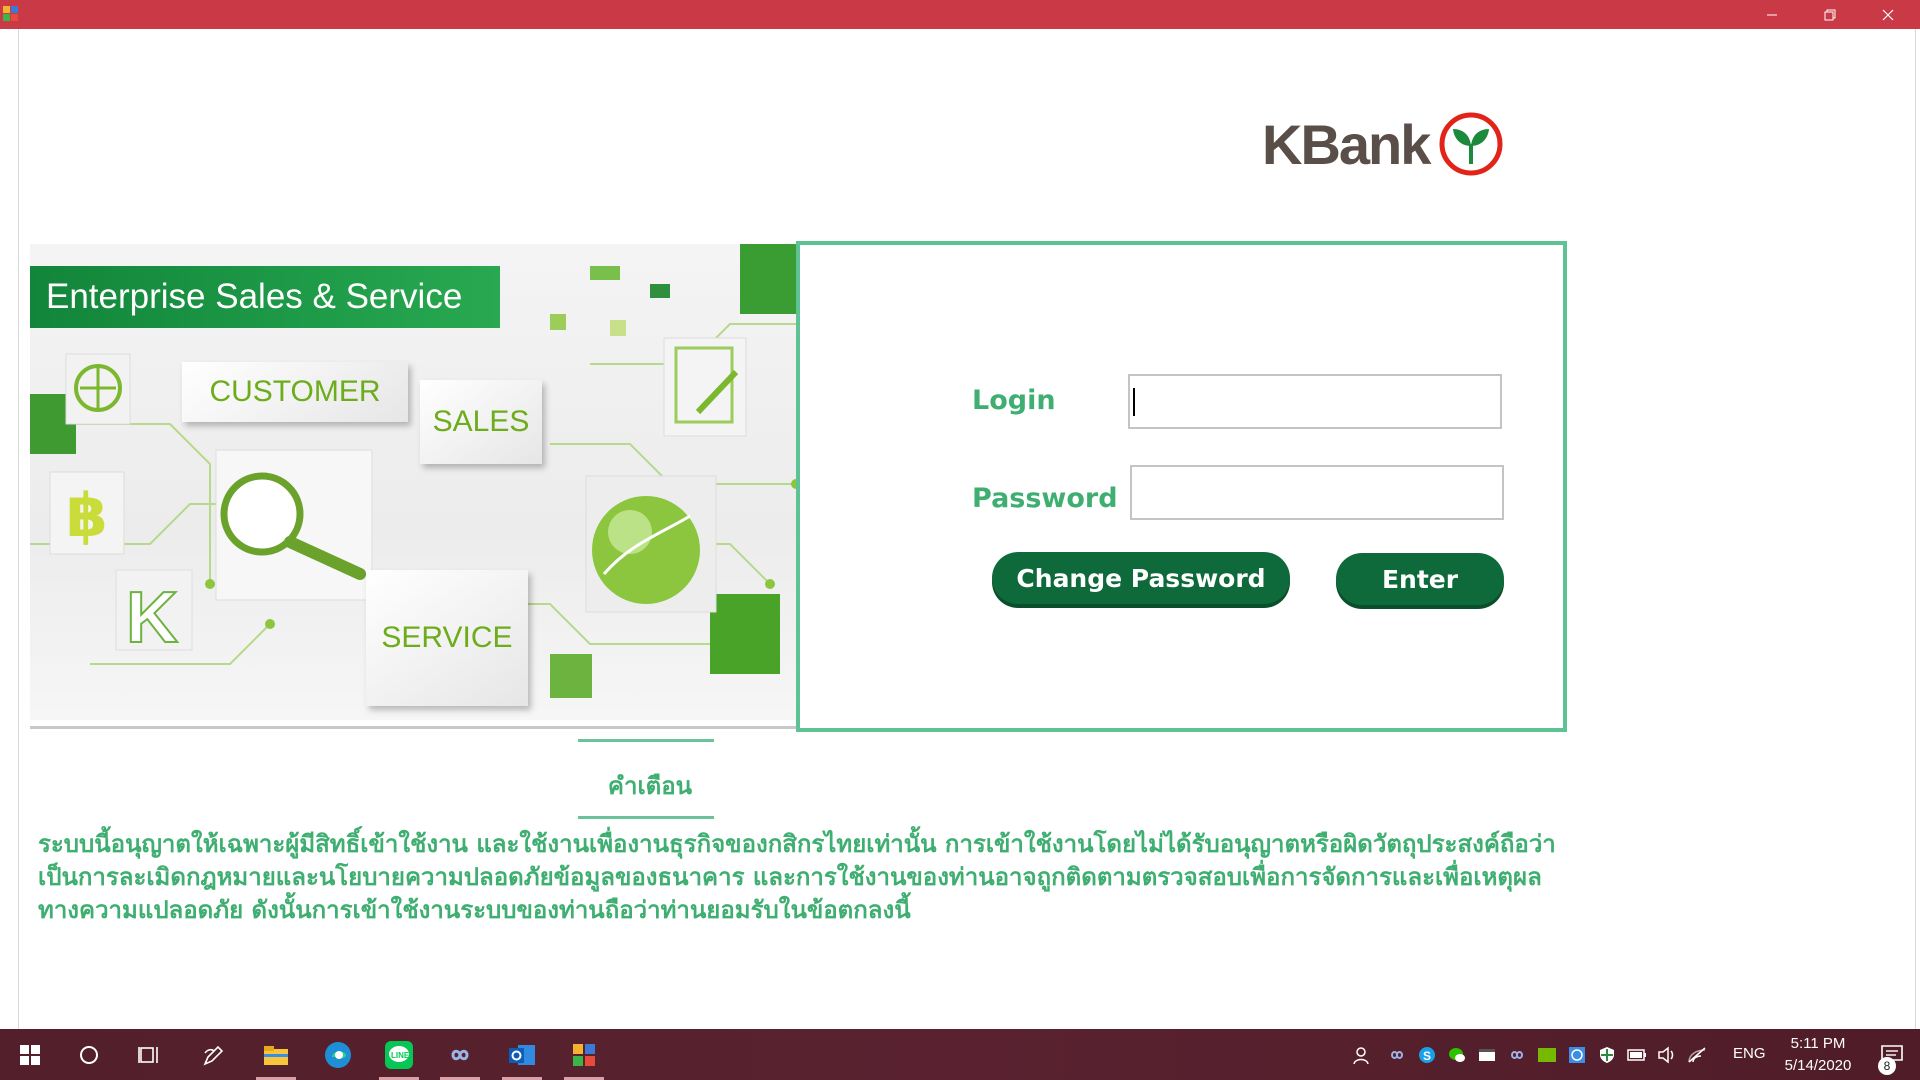 This screenshot has height=1080, width=1920. Describe the element at coordinates (1471, 144) in the screenshot. I see `kbank-leaf-icon` at that location.